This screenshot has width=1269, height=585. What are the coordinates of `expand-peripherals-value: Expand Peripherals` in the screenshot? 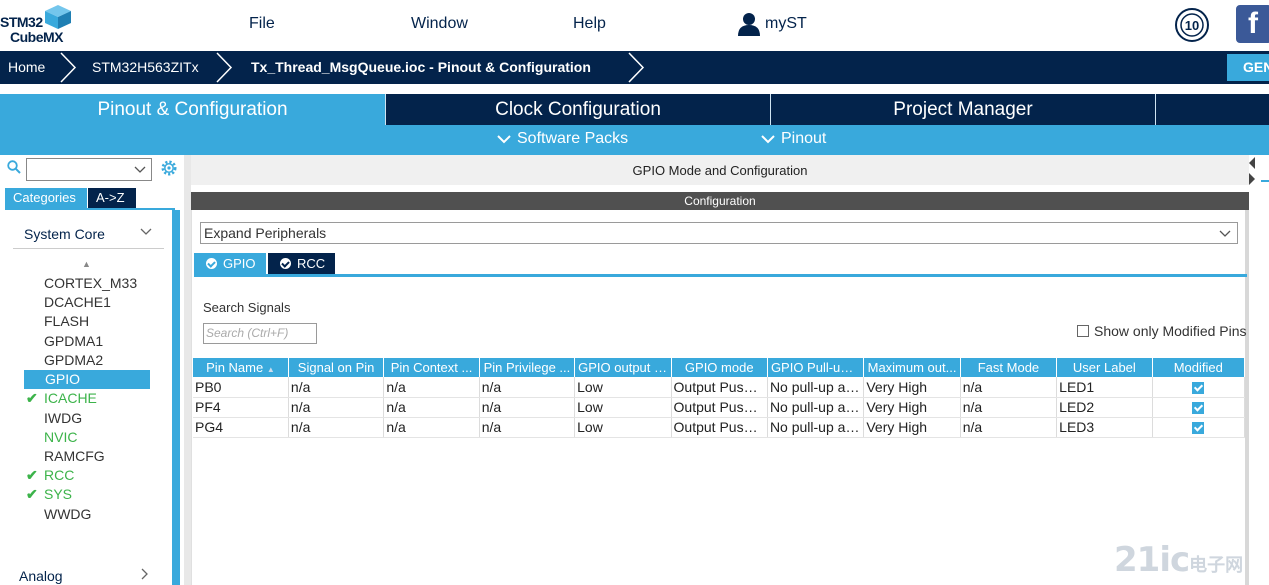 It's located at (265, 233).